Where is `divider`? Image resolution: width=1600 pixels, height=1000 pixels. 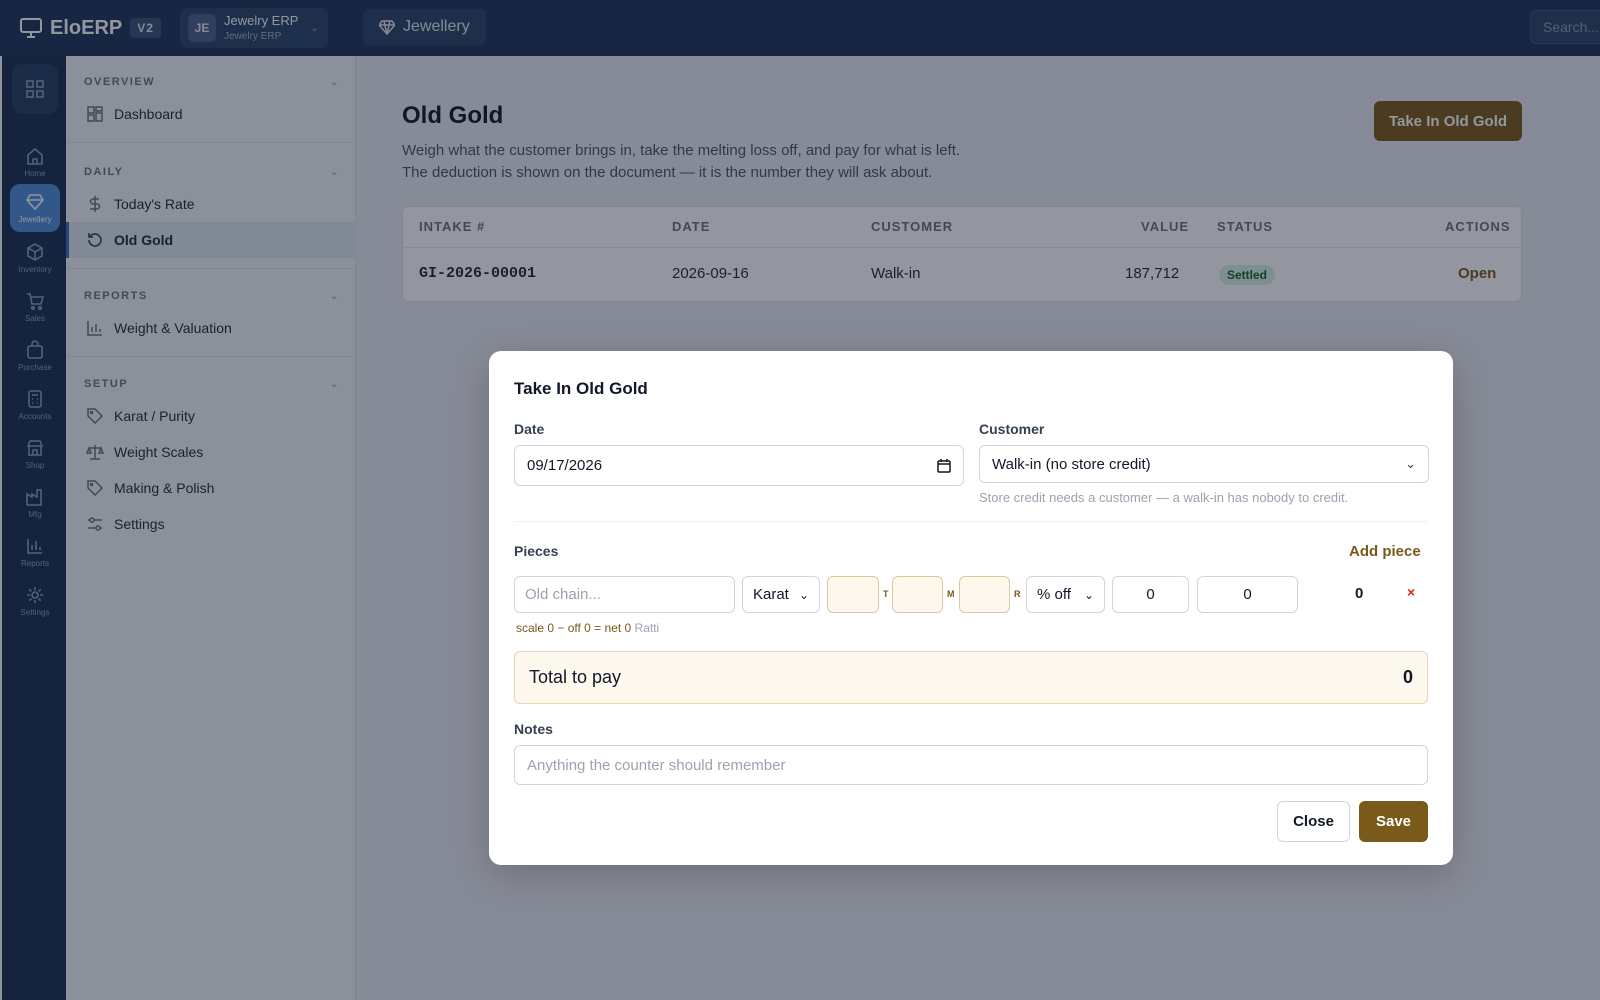 divider is located at coordinates (971, 521).